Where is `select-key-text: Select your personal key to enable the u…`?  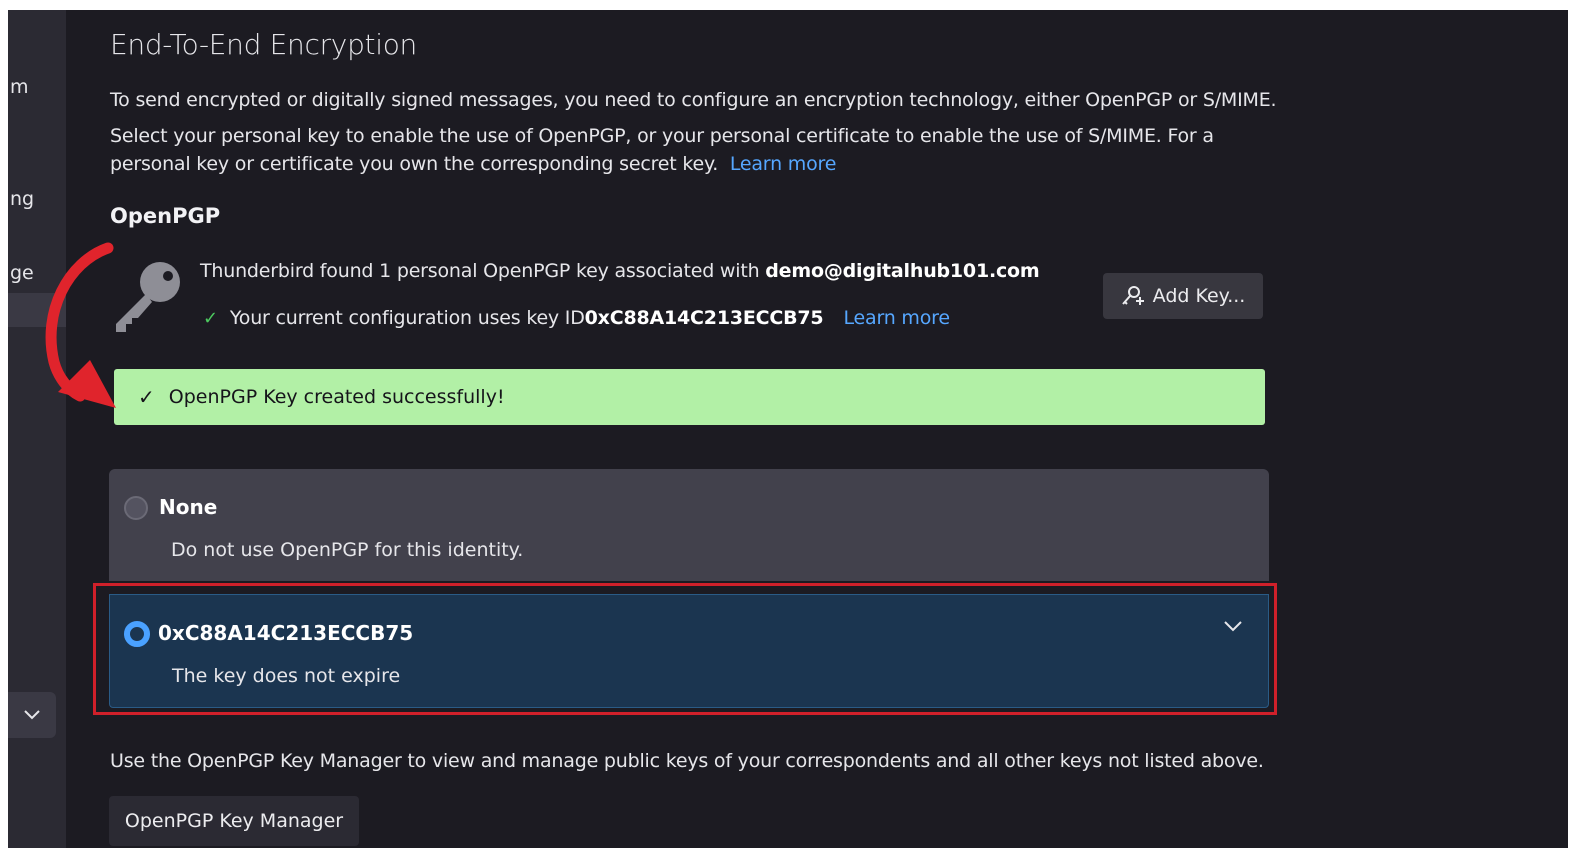
select-key-text: Select your personal key to enable the u… is located at coordinates (695, 150).